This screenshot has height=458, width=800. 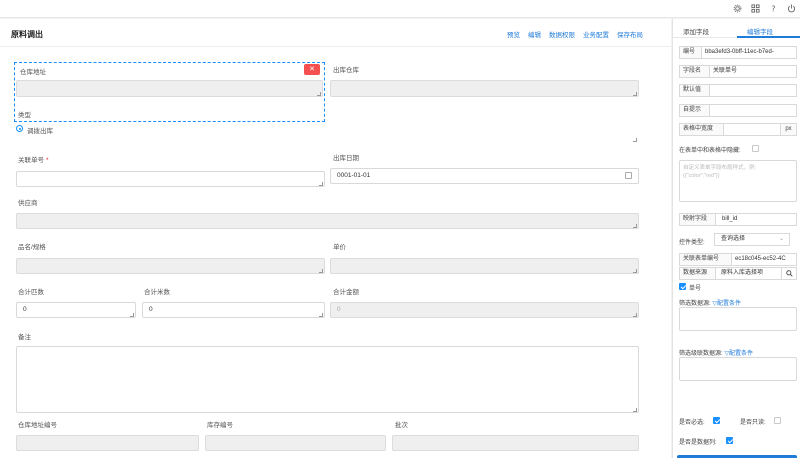 What do you see at coordinates (753, 423) in the screenshot?
I see `readonly-label: 是否只读:` at bounding box center [753, 423].